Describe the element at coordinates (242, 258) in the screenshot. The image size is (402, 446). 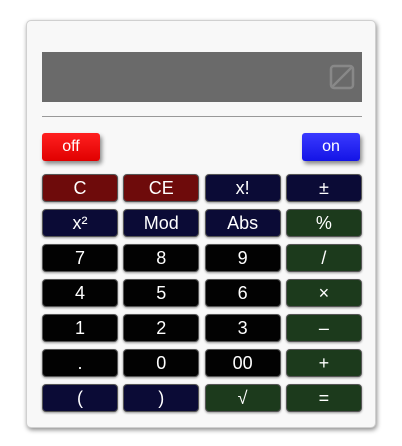
I see `digit-9-button: 9` at that location.